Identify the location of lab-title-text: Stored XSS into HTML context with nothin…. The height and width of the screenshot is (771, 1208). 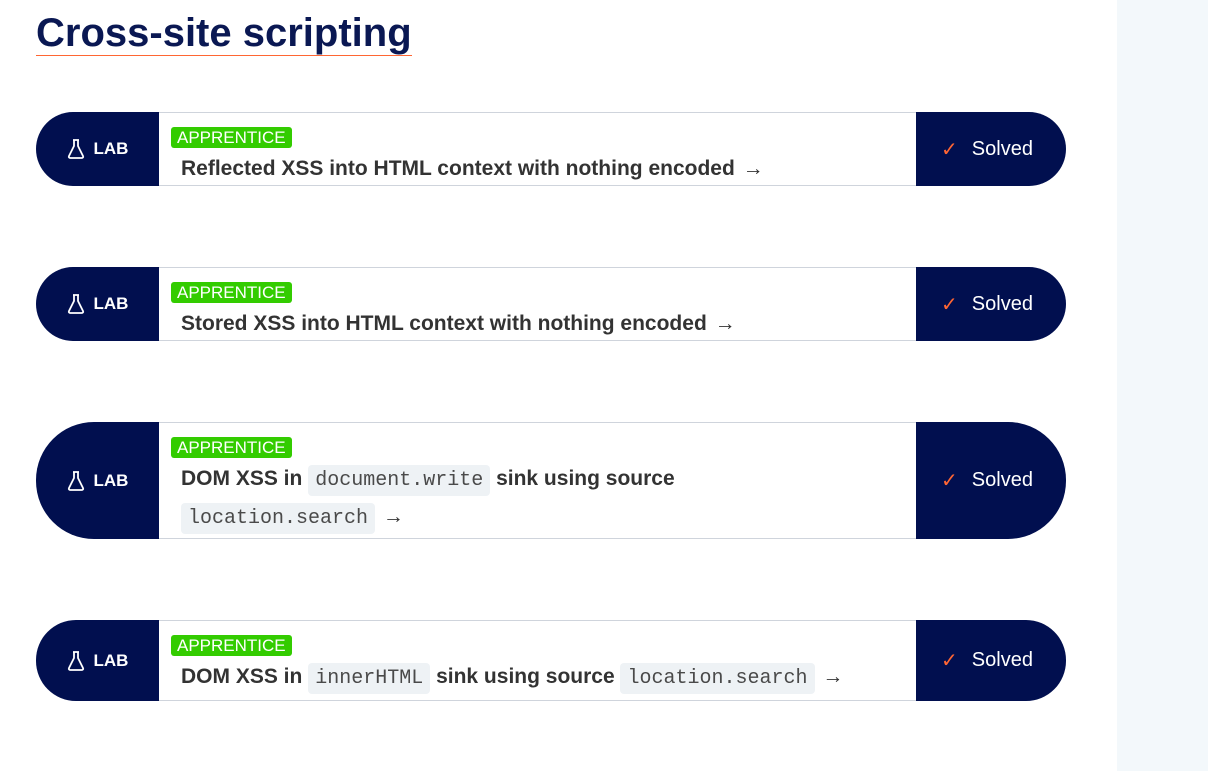
(444, 323).